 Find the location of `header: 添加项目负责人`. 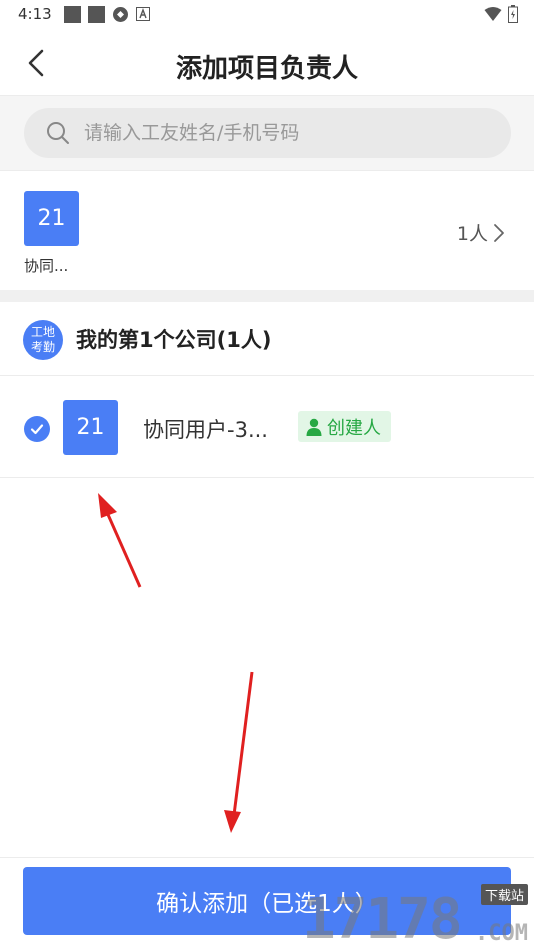

header: 添加项目负责人 is located at coordinates (267, 62).